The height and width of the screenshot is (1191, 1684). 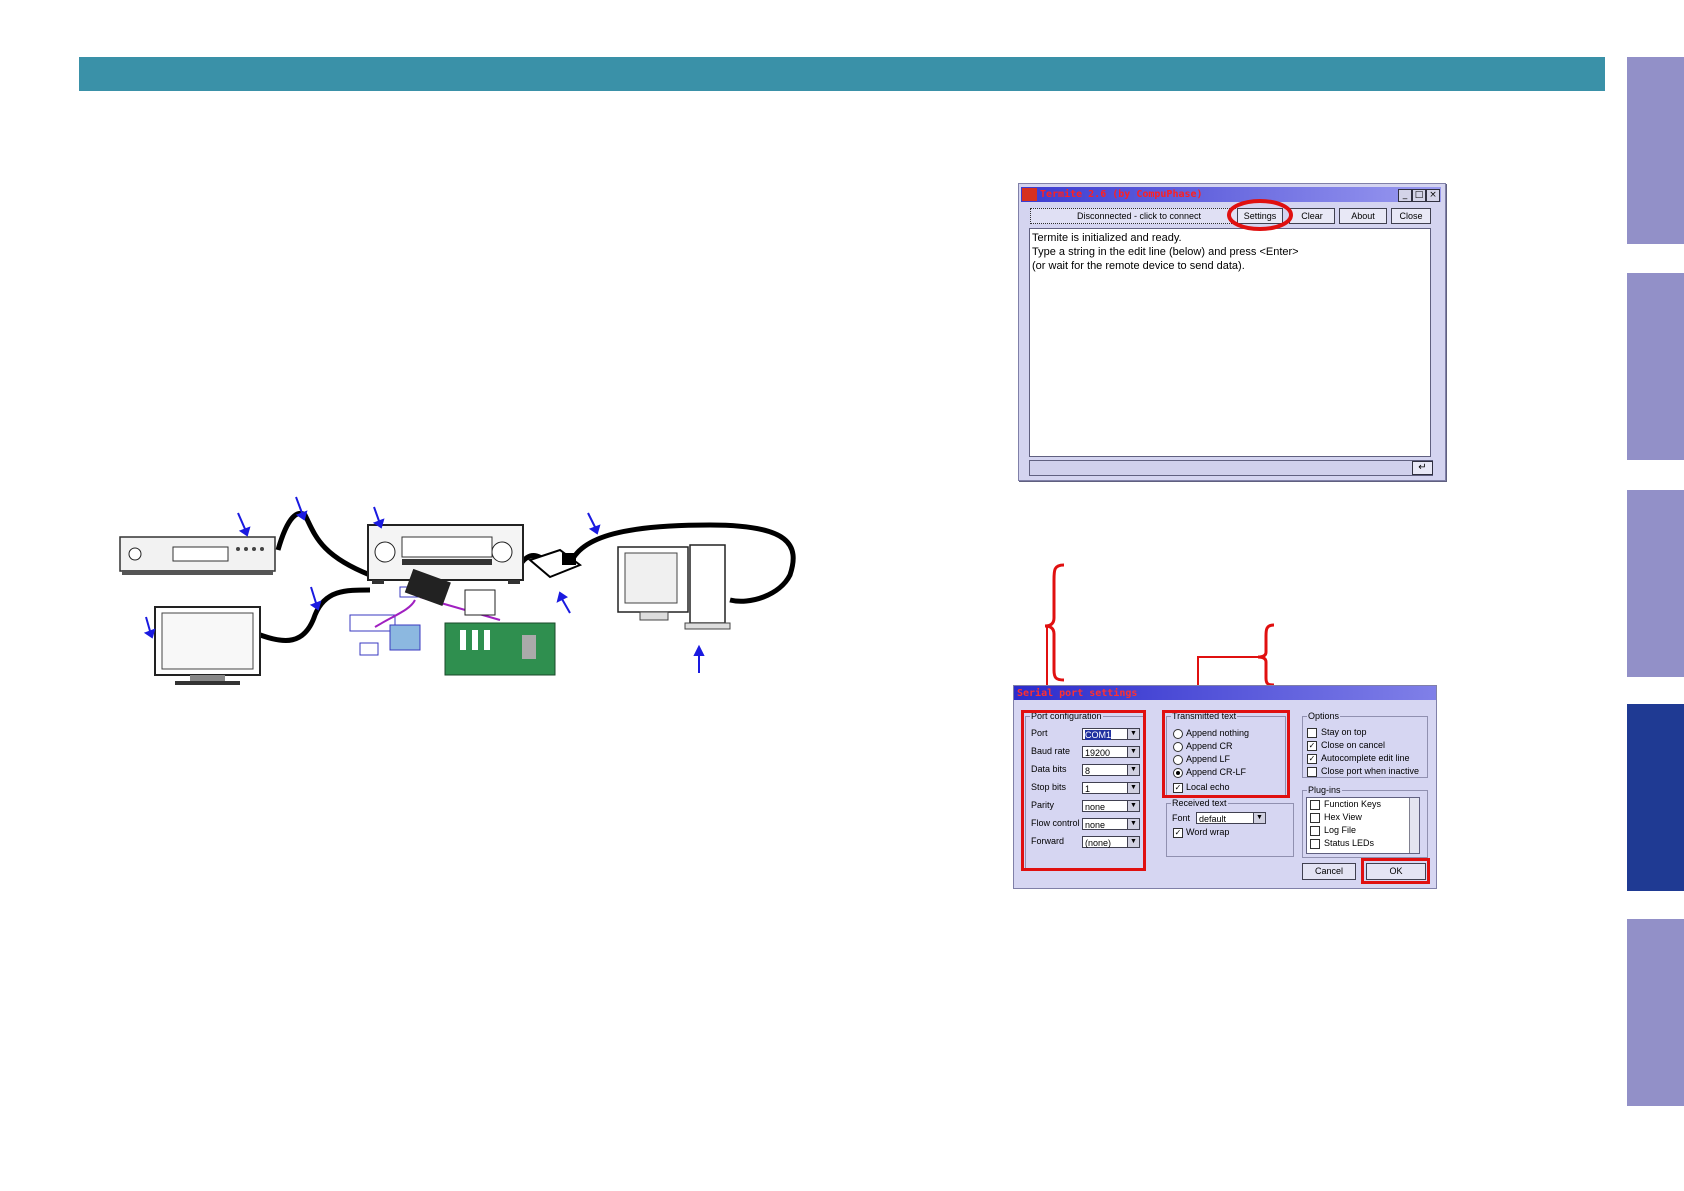 I want to click on serial-title-bar: Serial port settings, so click(x=1225, y=693).